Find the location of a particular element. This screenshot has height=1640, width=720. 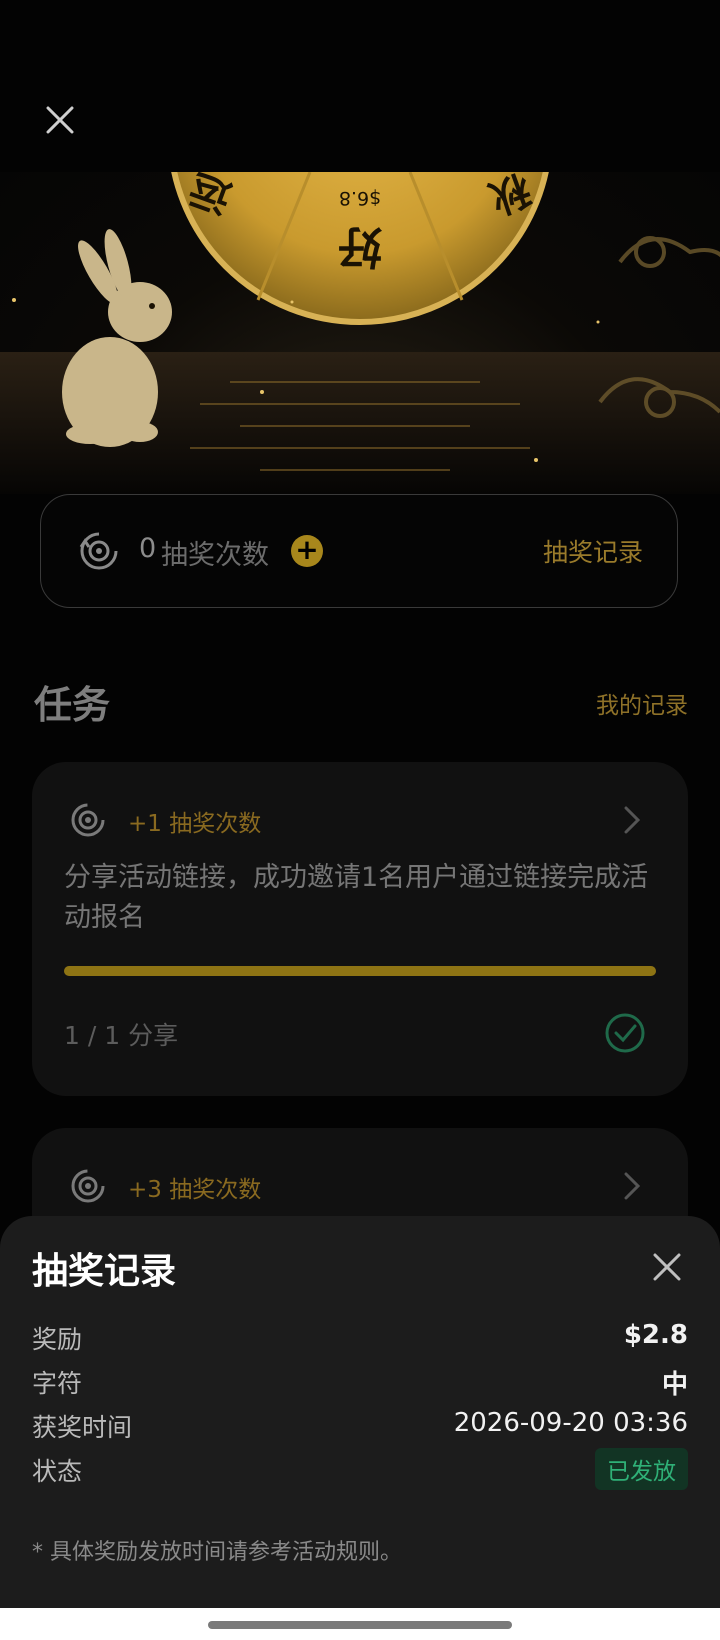

draw-count: 0 is located at coordinates (148, 548).